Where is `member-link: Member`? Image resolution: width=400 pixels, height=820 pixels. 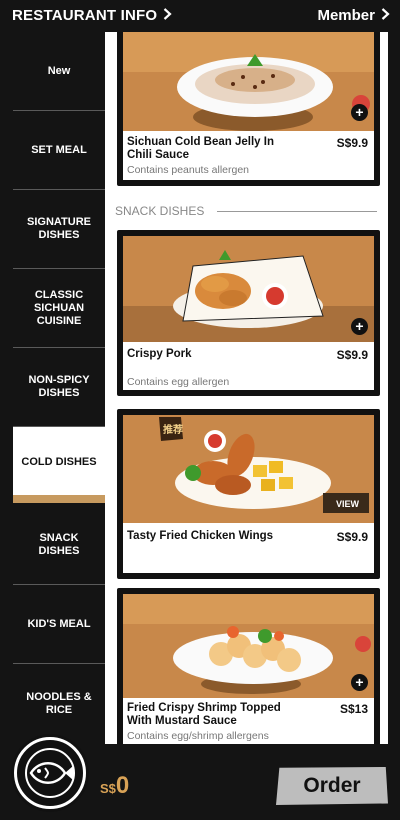 member-link: Member is located at coordinates (353, 15).